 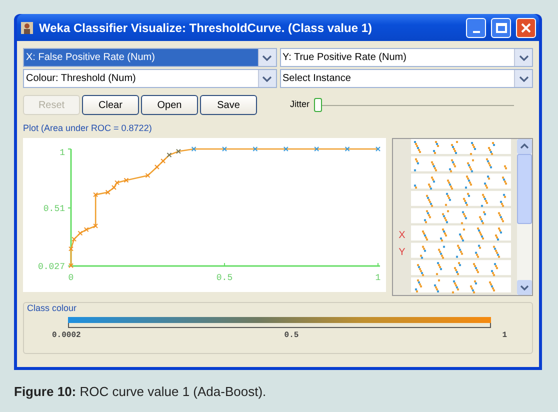 I want to click on scale-label: 1, so click(x=504, y=336).